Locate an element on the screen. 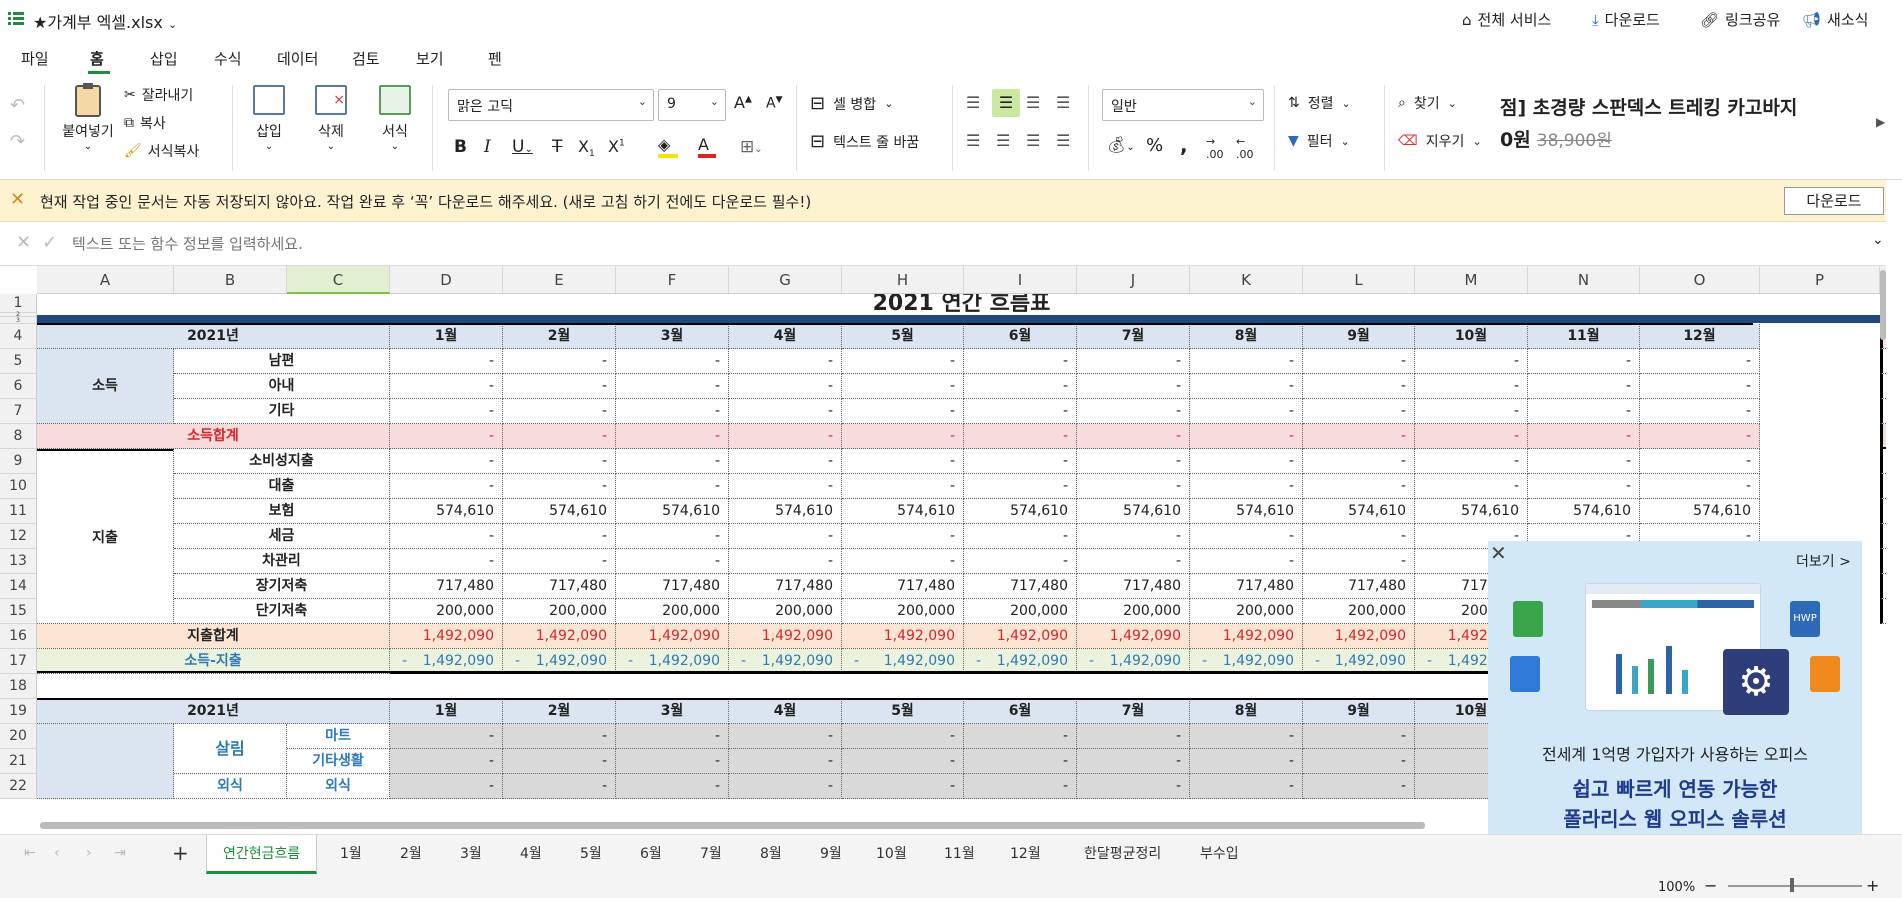 This screenshot has height=898, width=1902. sheet-tab-13: 한달평균정리 is located at coordinates (1122, 853).